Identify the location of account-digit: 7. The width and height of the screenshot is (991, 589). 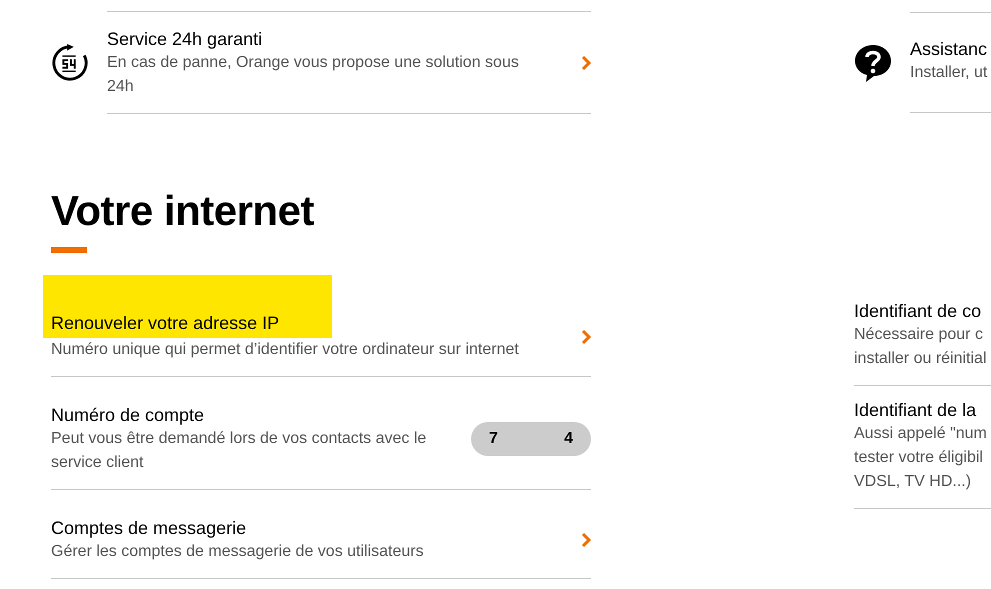
(493, 439).